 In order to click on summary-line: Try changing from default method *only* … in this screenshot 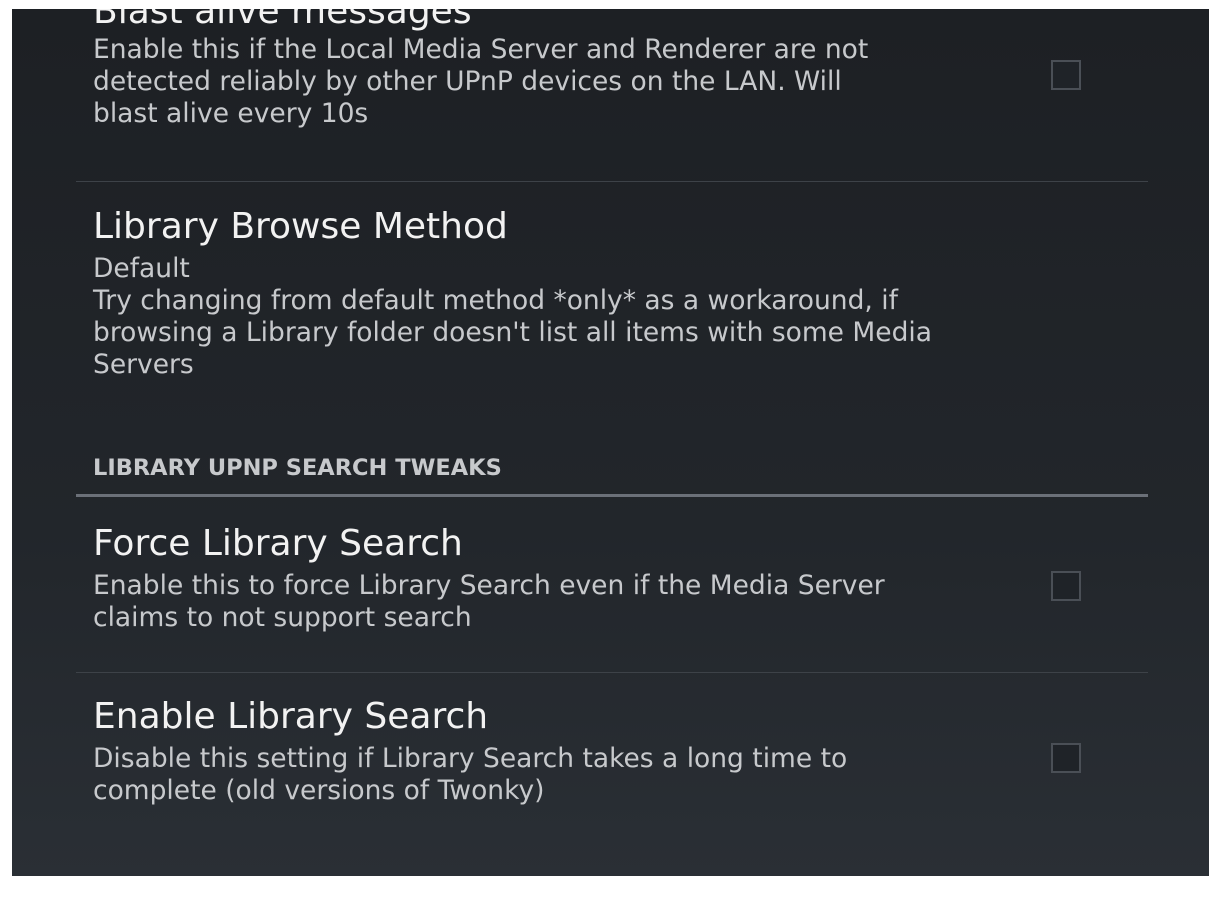, I will do `click(495, 300)`.